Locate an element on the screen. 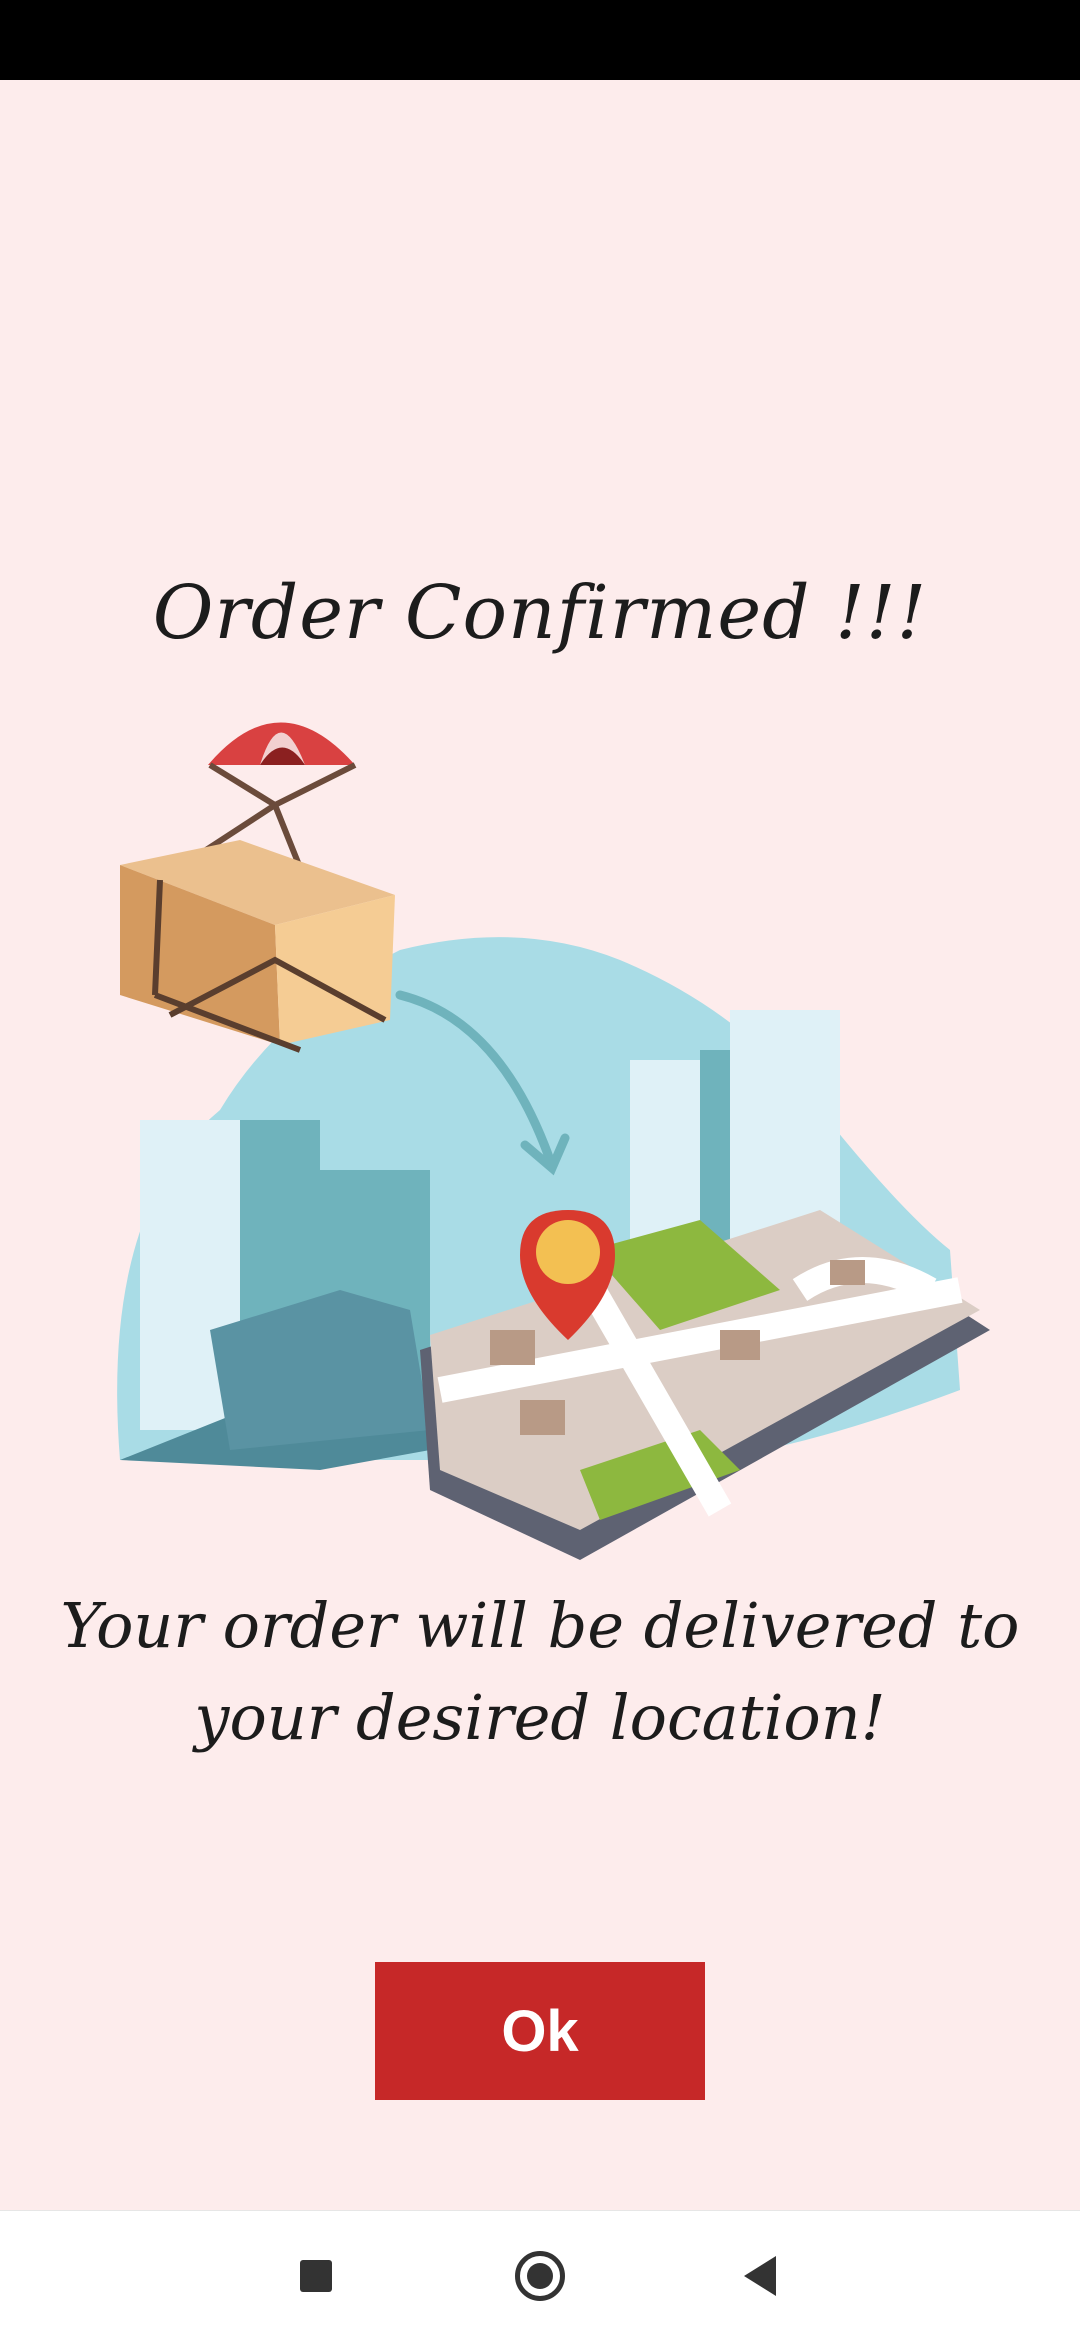 This screenshot has height=2341, width=1080. recent-apps-button is located at coordinates (316, 2276).